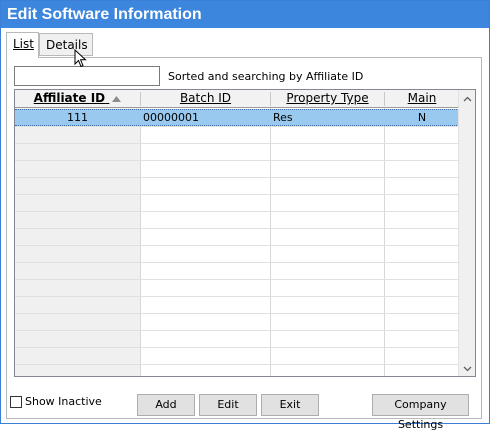 Image resolution: width=490 pixels, height=435 pixels. I want to click on column-header-affiliate-id: Affiliate ID, so click(77, 98).